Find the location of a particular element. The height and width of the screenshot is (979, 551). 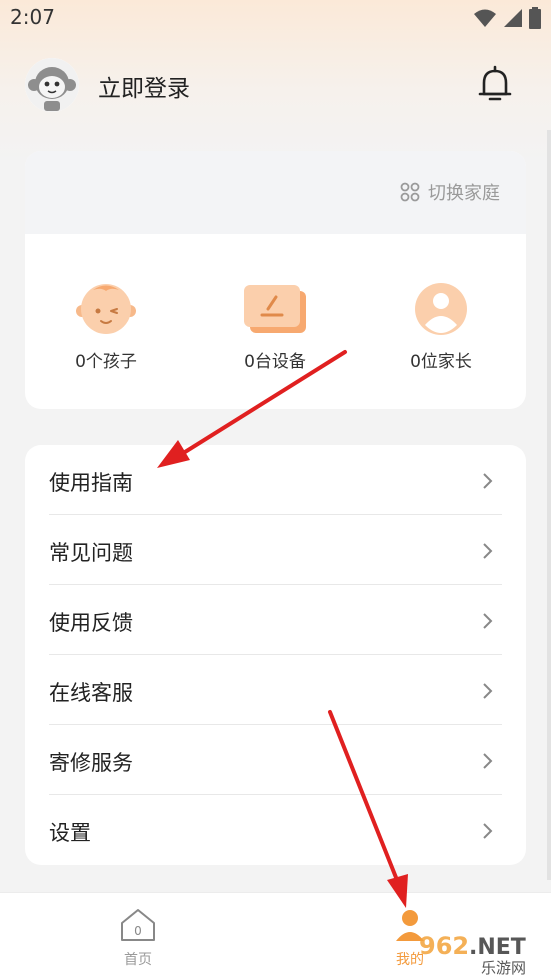

menu-item-online-service: 在线客服 is located at coordinates (275, 690).